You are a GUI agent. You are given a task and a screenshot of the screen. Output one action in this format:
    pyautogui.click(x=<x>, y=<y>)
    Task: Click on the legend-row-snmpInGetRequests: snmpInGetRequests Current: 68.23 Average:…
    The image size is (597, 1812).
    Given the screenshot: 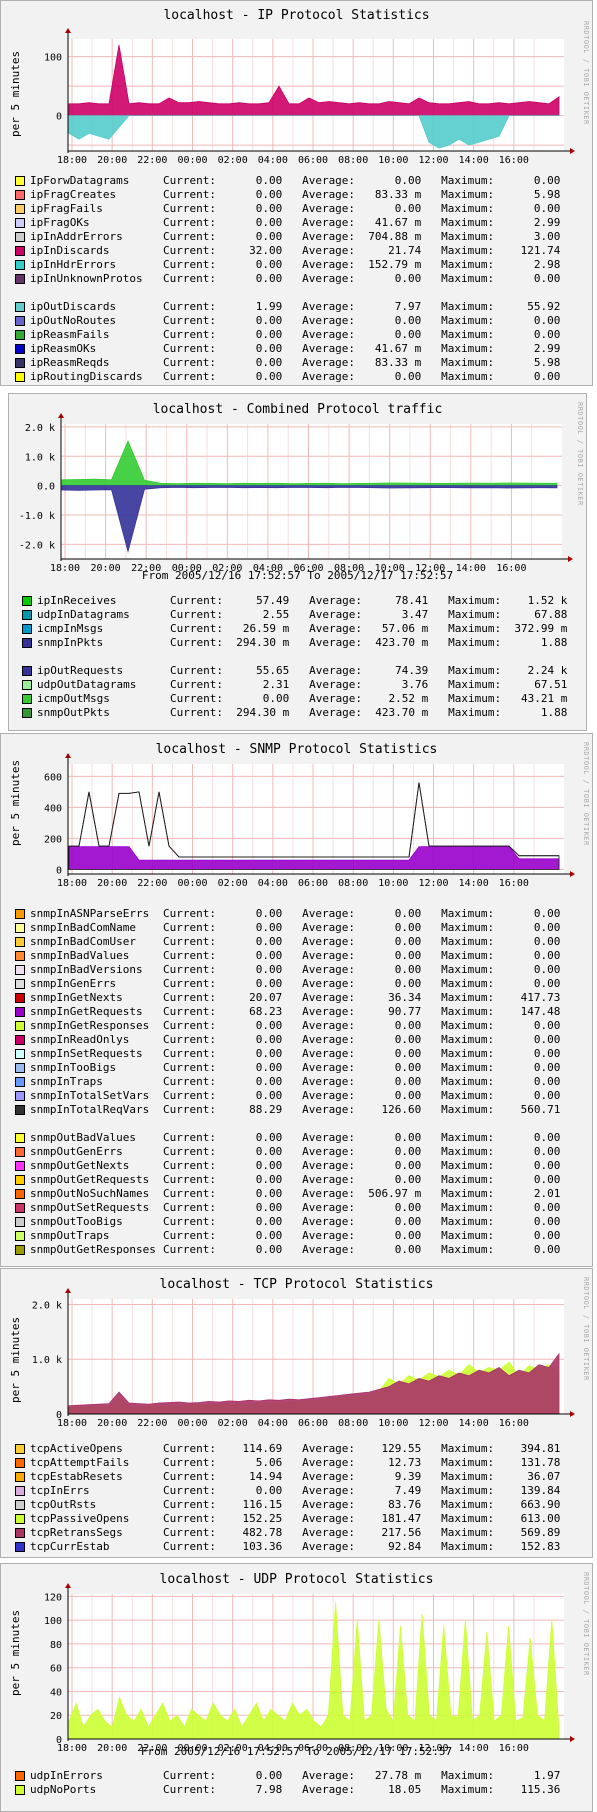 What is the action you would take?
    pyautogui.click(x=287, y=1012)
    